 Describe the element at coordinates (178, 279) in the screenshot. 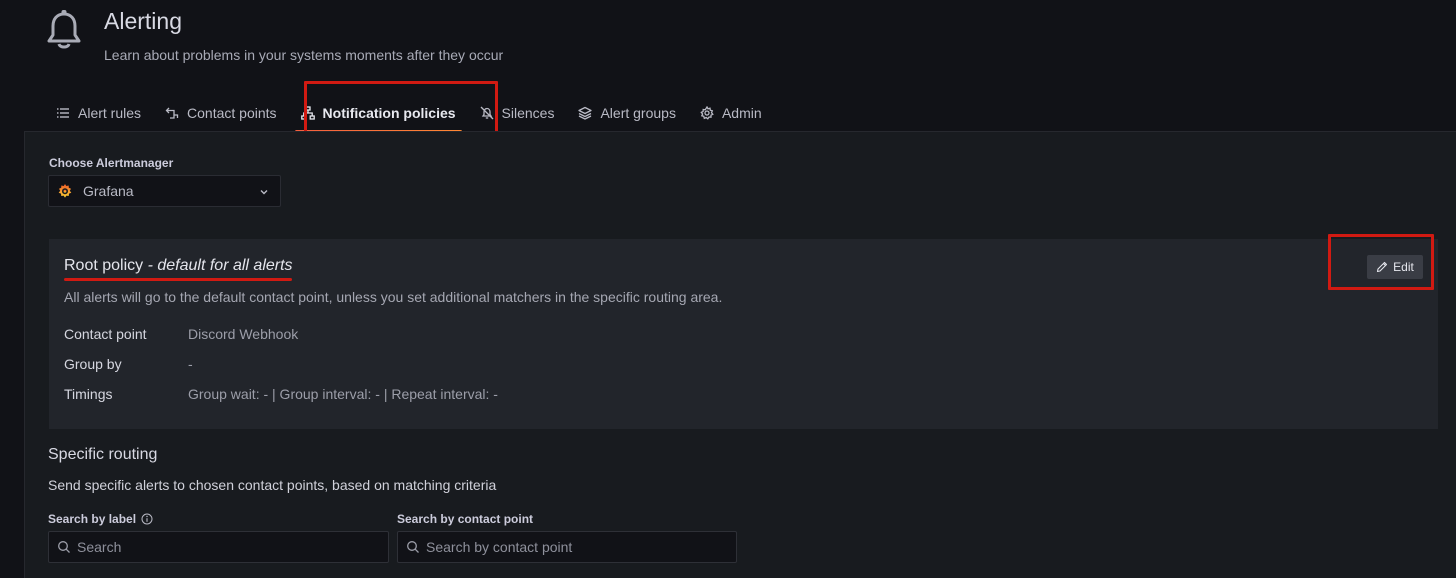

I see `root-policy-underline` at that location.